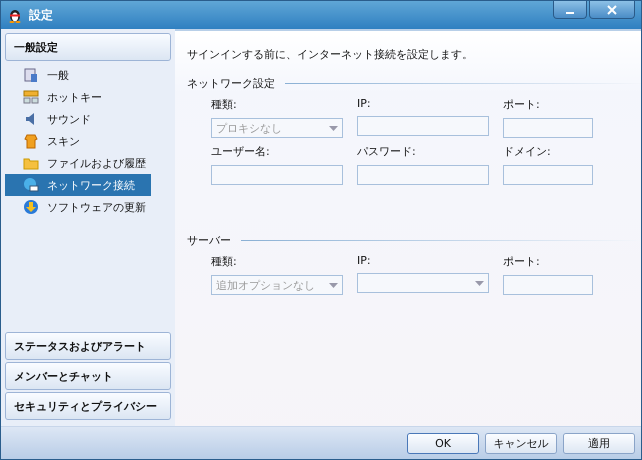 The height and width of the screenshot is (460, 642). What do you see at coordinates (570, 13) in the screenshot?
I see `minimize-icon` at bounding box center [570, 13].